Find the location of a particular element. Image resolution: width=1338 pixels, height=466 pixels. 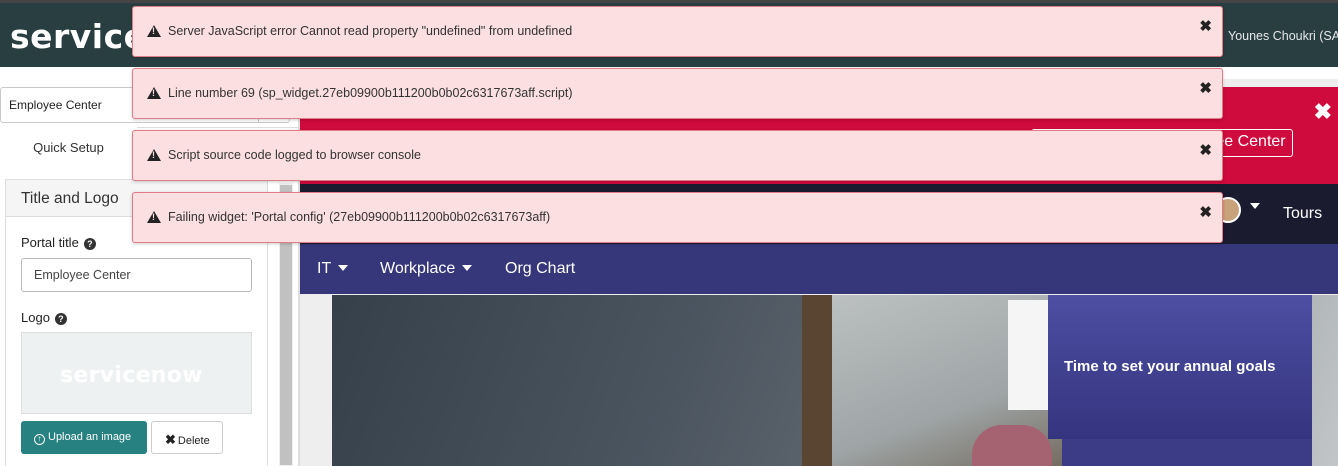

upload-icon: ↑ is located at coordinates (39, 439).